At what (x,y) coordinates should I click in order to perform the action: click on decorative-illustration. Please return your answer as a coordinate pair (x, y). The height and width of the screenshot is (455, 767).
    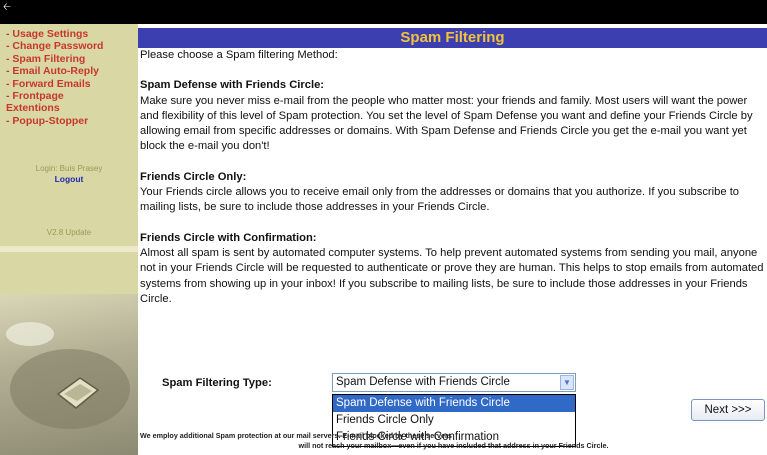
    Looking at the image, I should click on (68, 375).